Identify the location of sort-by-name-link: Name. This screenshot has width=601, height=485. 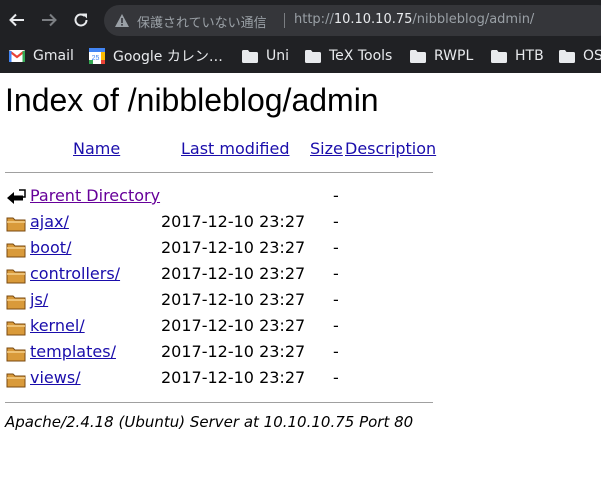
(96, 148).